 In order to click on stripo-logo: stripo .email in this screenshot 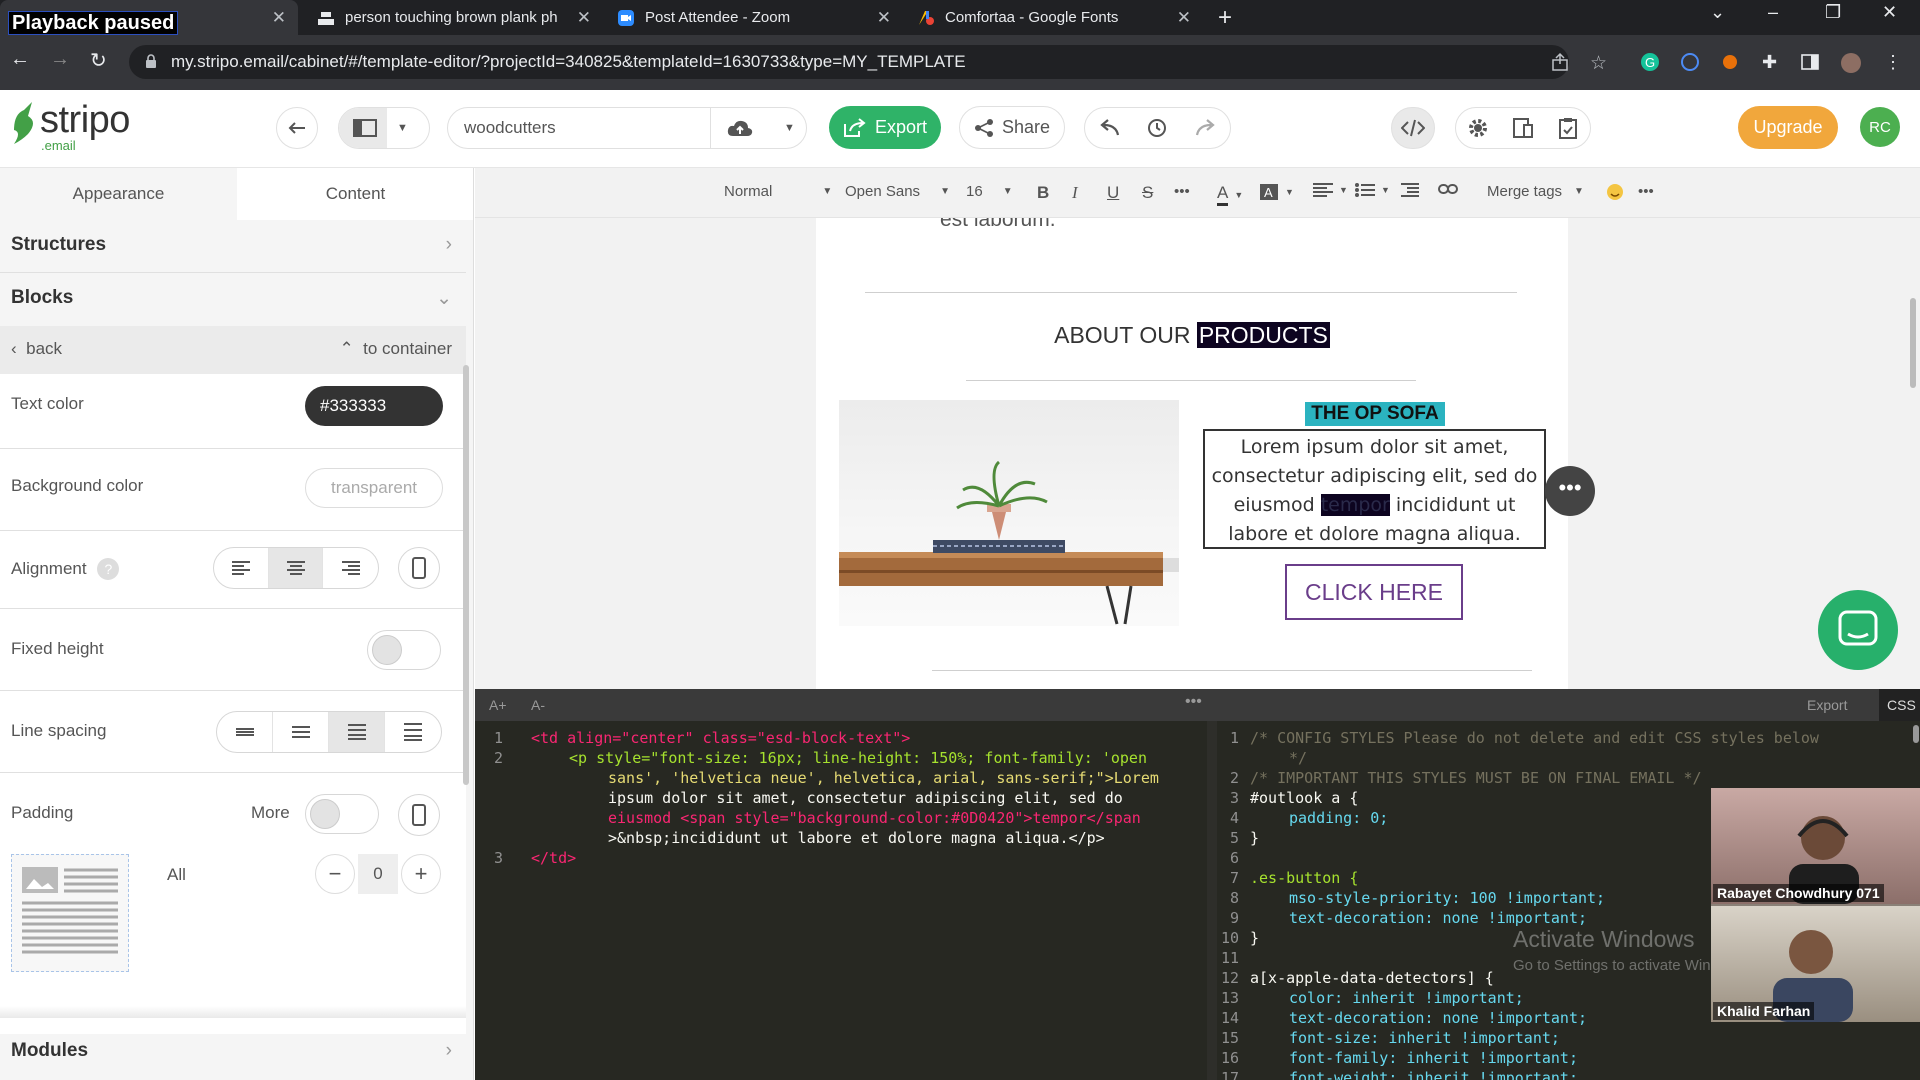, I will do `click(70, 126)`.